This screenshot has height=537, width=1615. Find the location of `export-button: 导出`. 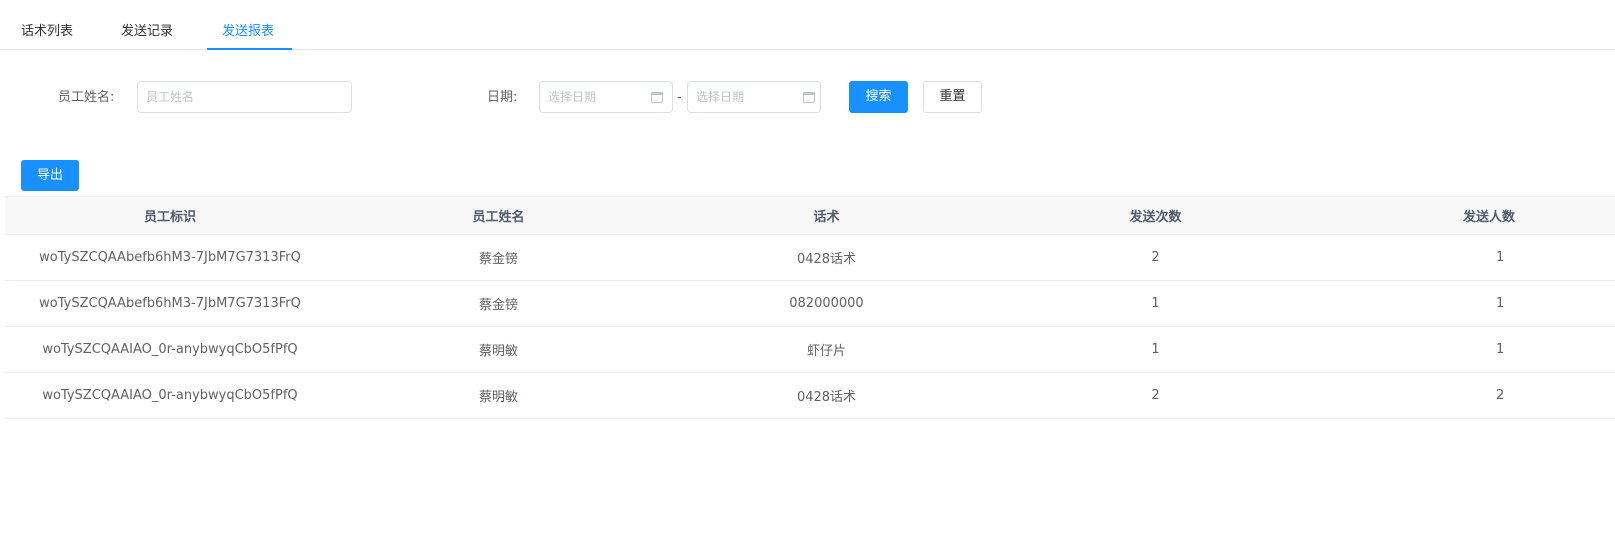

export-button: 导出 is located at coordinates (50, 175).